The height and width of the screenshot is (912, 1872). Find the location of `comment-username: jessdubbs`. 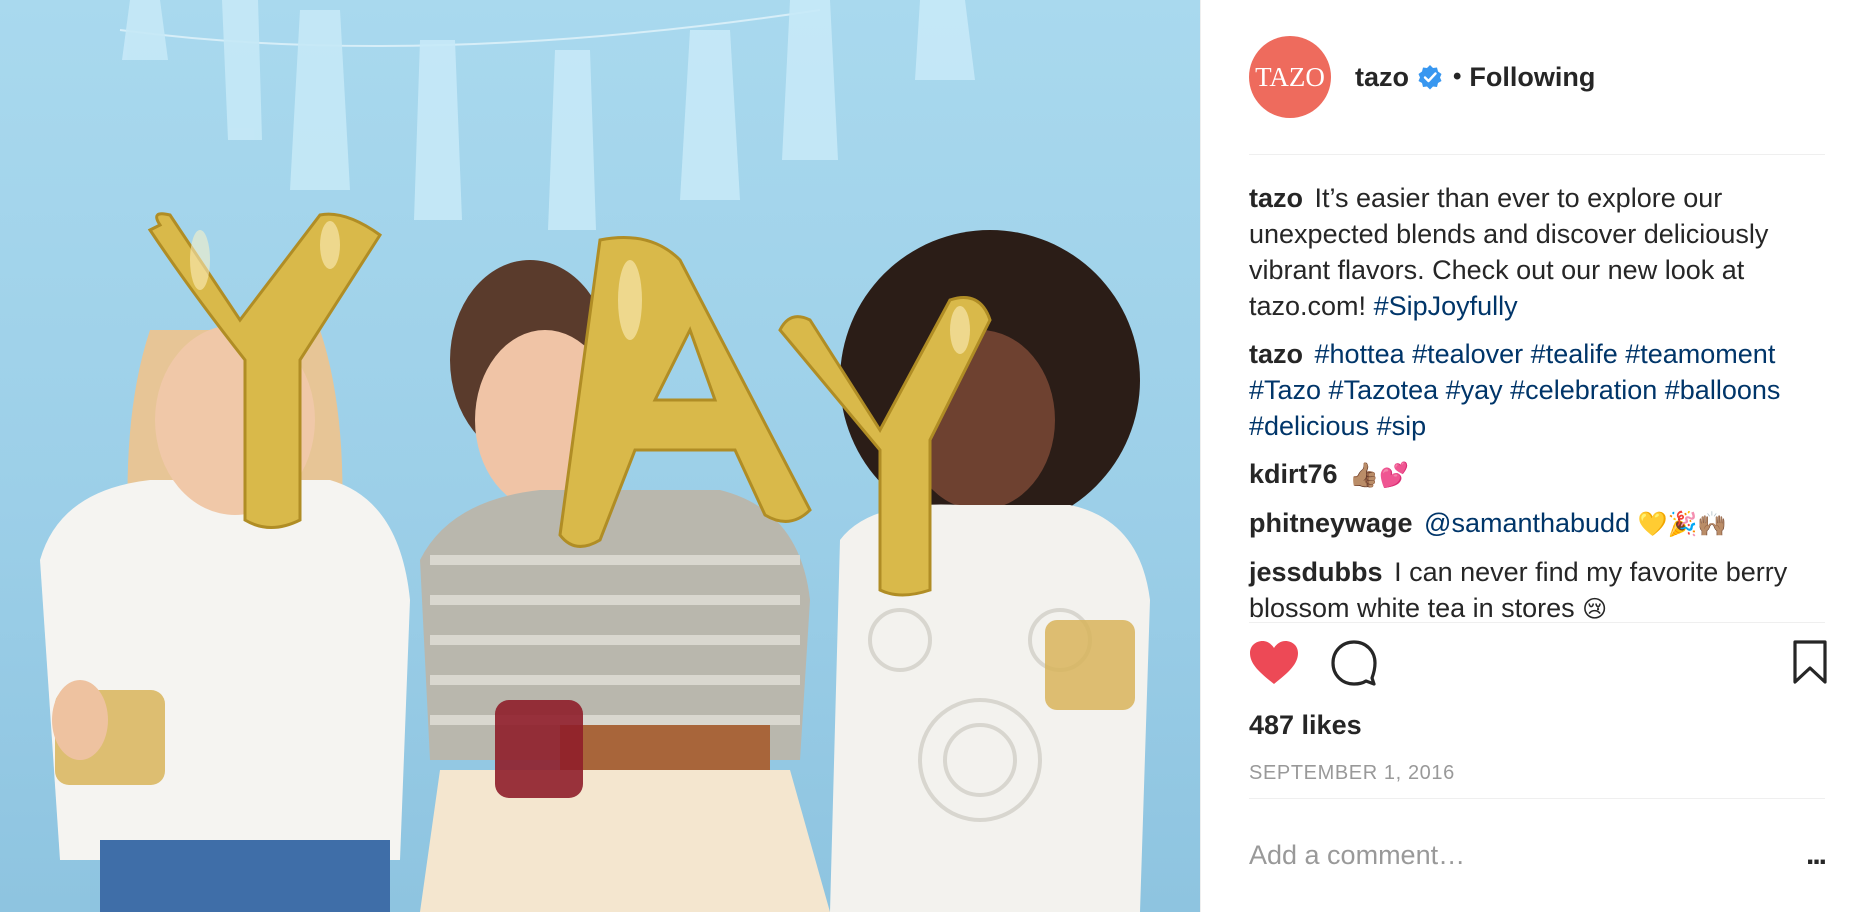

comment-username: jessdubbs is located at coordinates (1316, 572).